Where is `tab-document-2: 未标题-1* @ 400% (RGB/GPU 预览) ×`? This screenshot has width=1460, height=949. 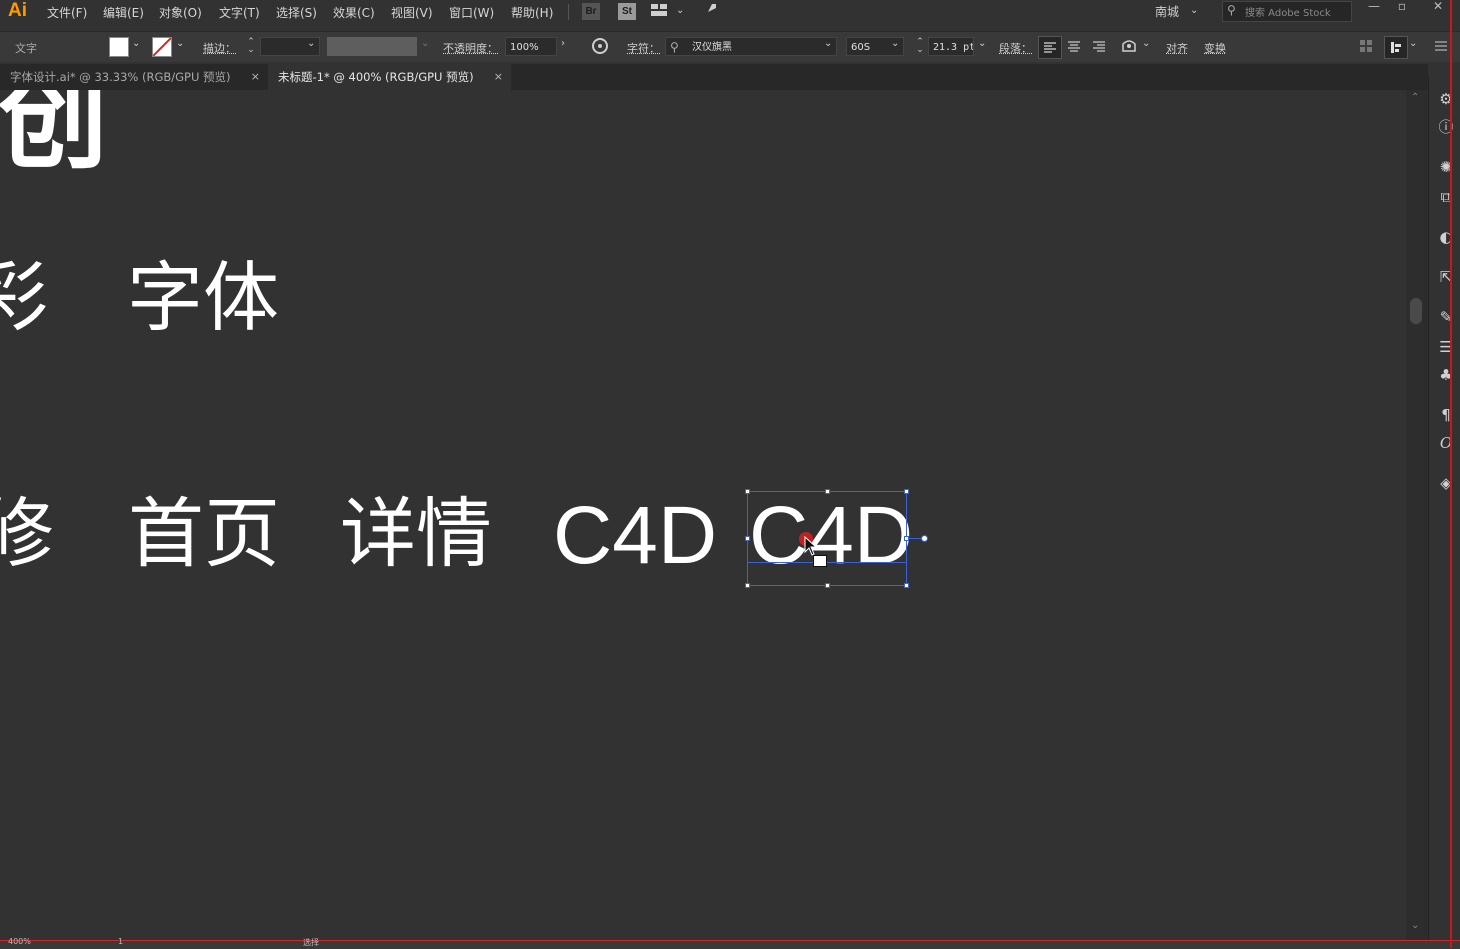 tab-document-2: 未标题-1* @ 400% (RGB/GPU 预览) × is located at coordinates (389, 77).